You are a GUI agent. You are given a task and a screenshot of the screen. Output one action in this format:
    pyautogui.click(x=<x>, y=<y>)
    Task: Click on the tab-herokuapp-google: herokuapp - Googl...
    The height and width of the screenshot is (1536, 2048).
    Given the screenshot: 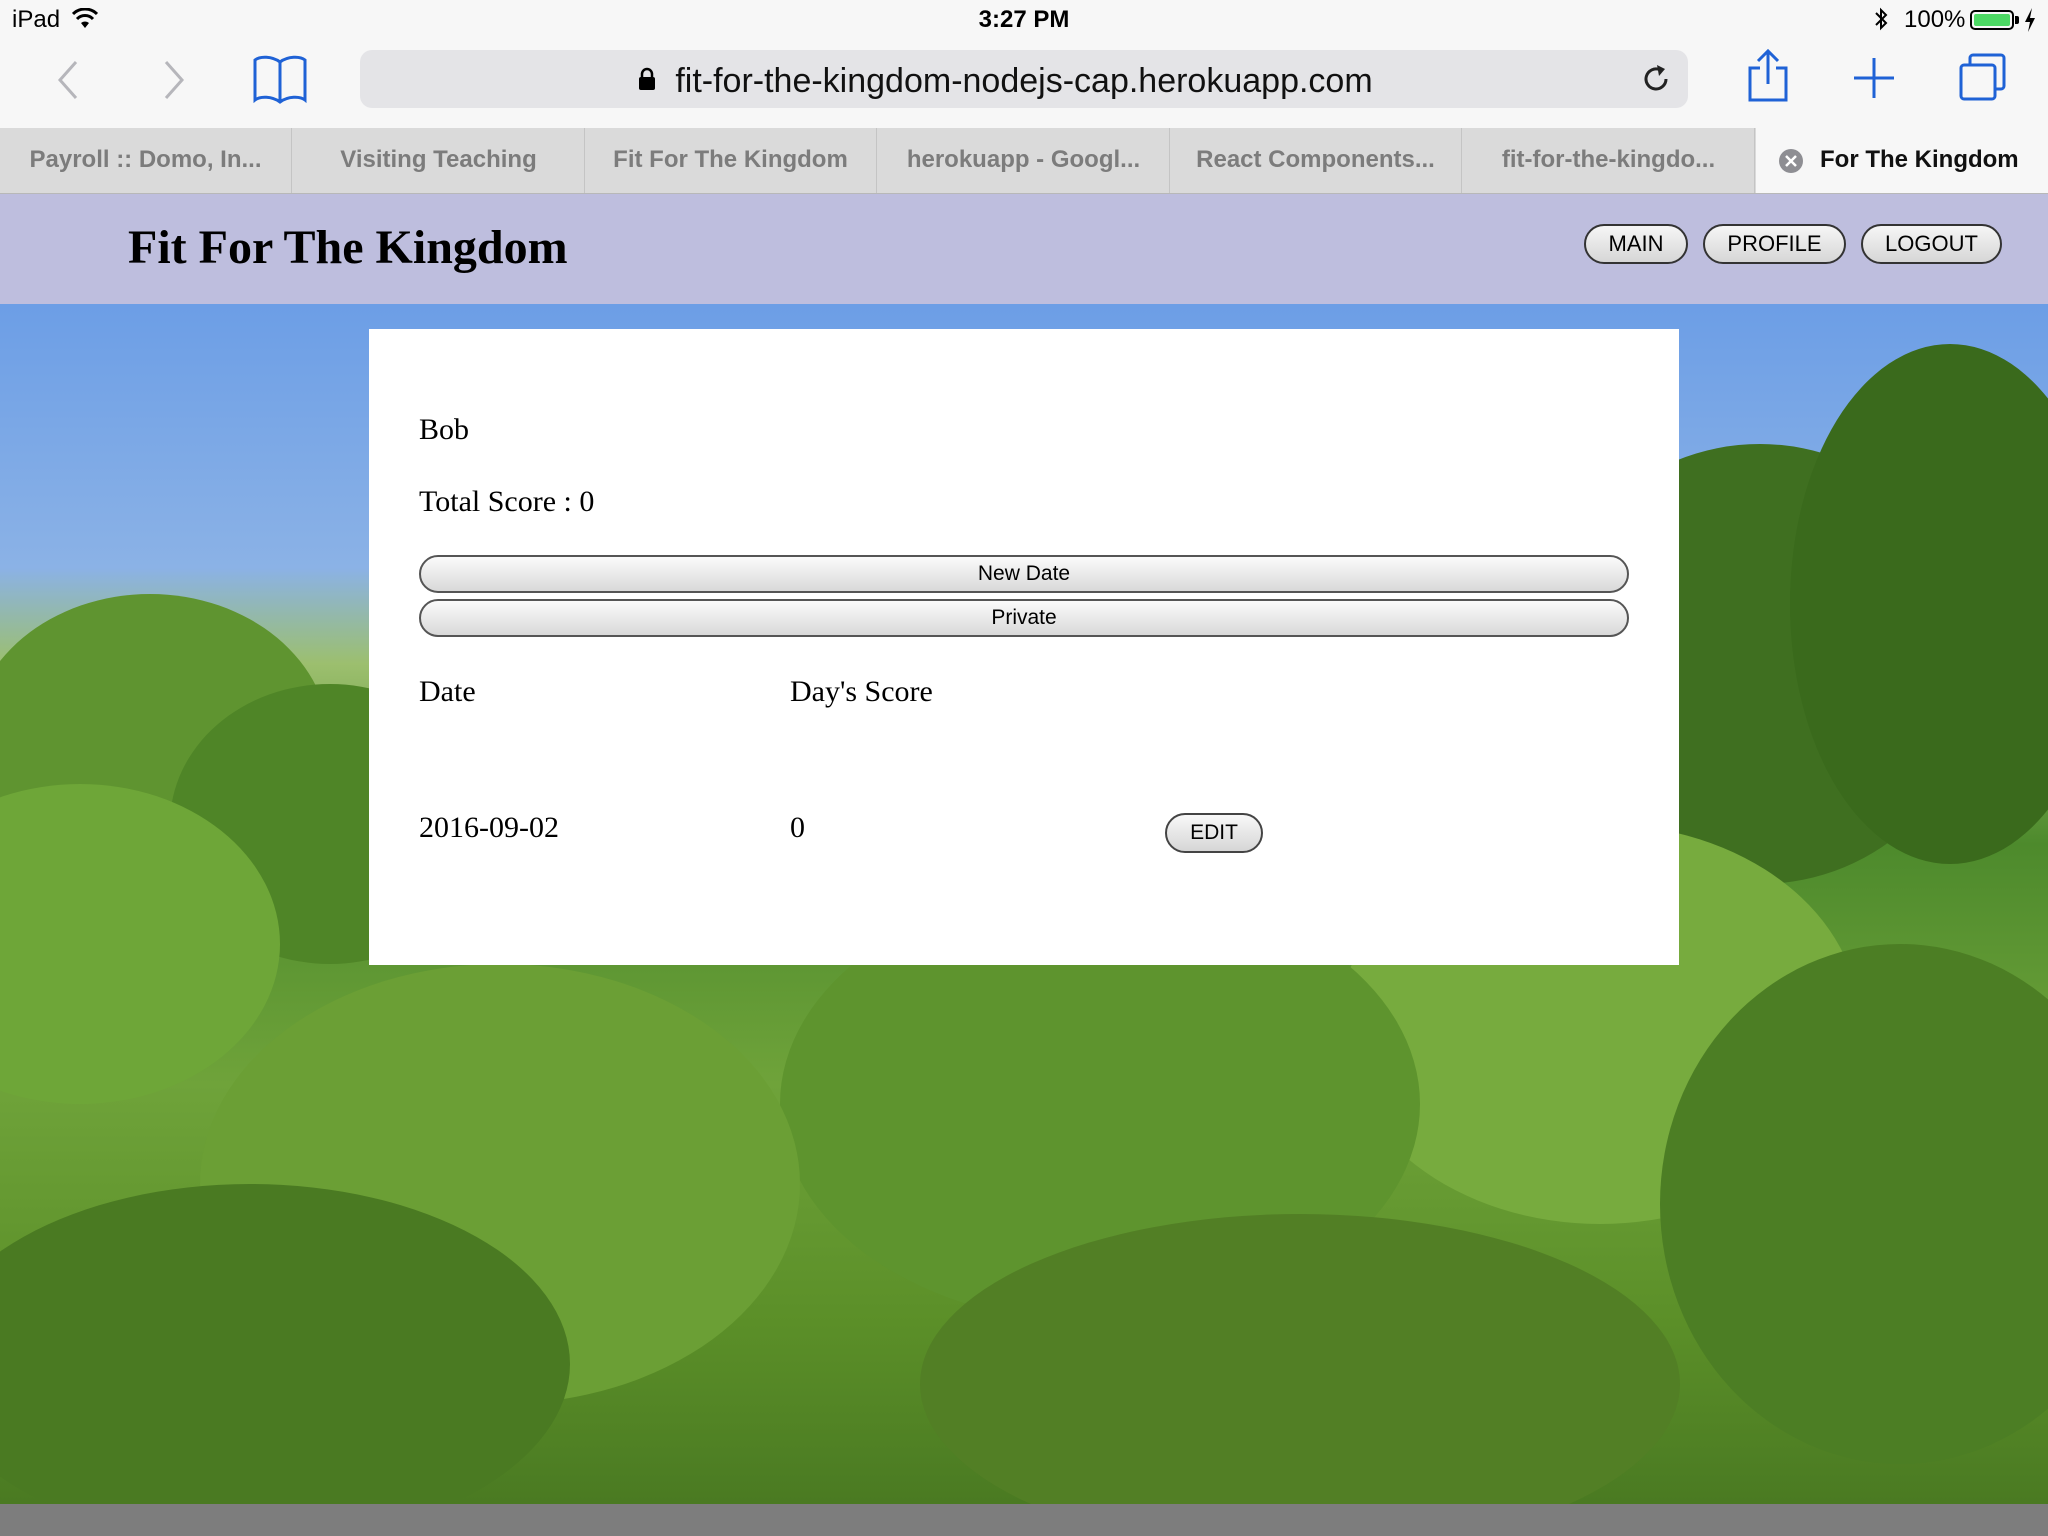 What is the action you would take?
    pyautogui.click(x=1024, y=160)
    